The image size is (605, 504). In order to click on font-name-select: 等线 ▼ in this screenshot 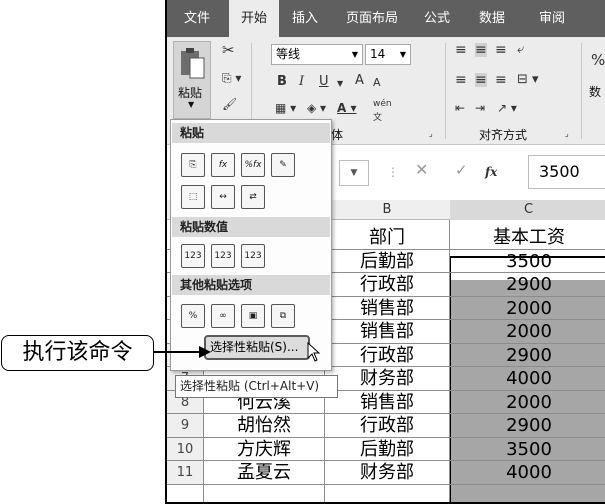, I will do `click(317, 54)`.